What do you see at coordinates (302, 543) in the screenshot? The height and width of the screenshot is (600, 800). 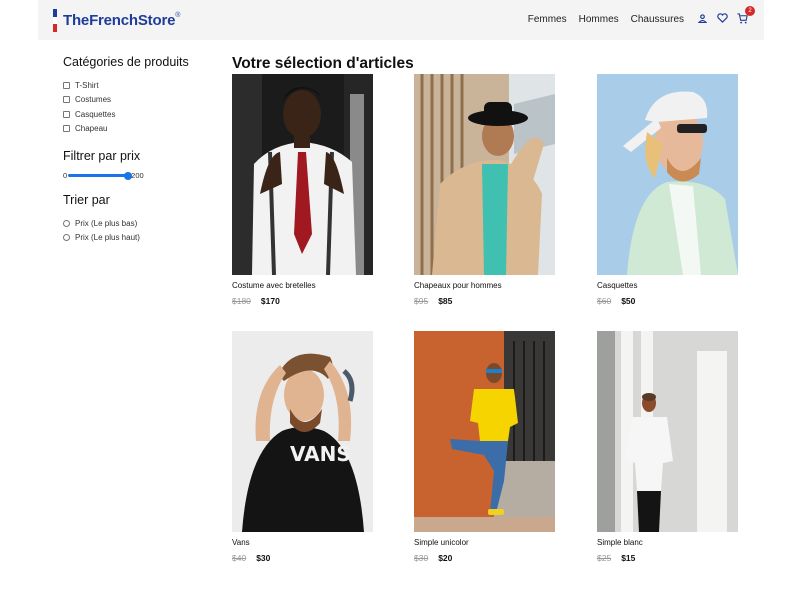 I see `product-name: Vans` at bounding box center [302, 543].